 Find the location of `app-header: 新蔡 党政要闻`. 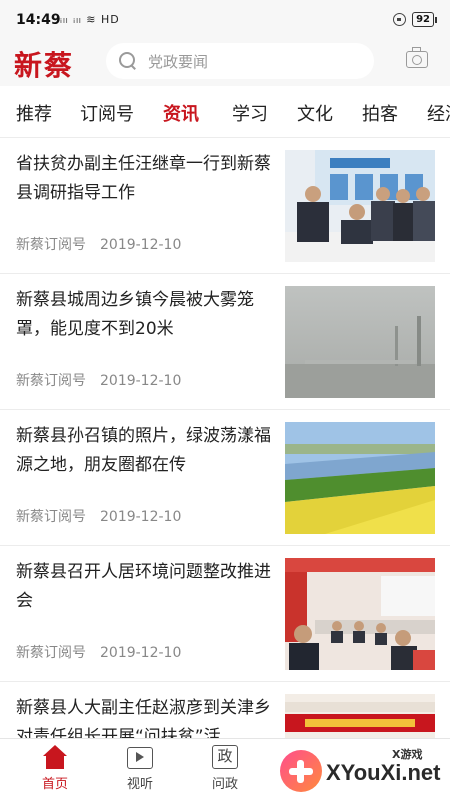

app-header: 新蔡 党政要闻 is located at coordinates (225, 63).